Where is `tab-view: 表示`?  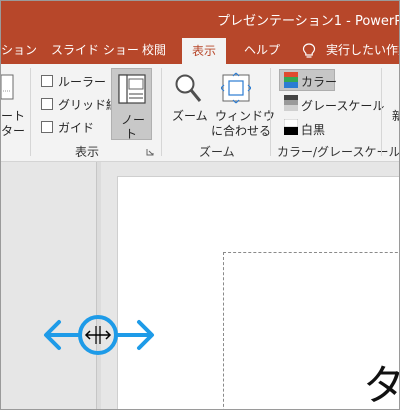
tab-view: 表示 is located at coordinates (204, 51).